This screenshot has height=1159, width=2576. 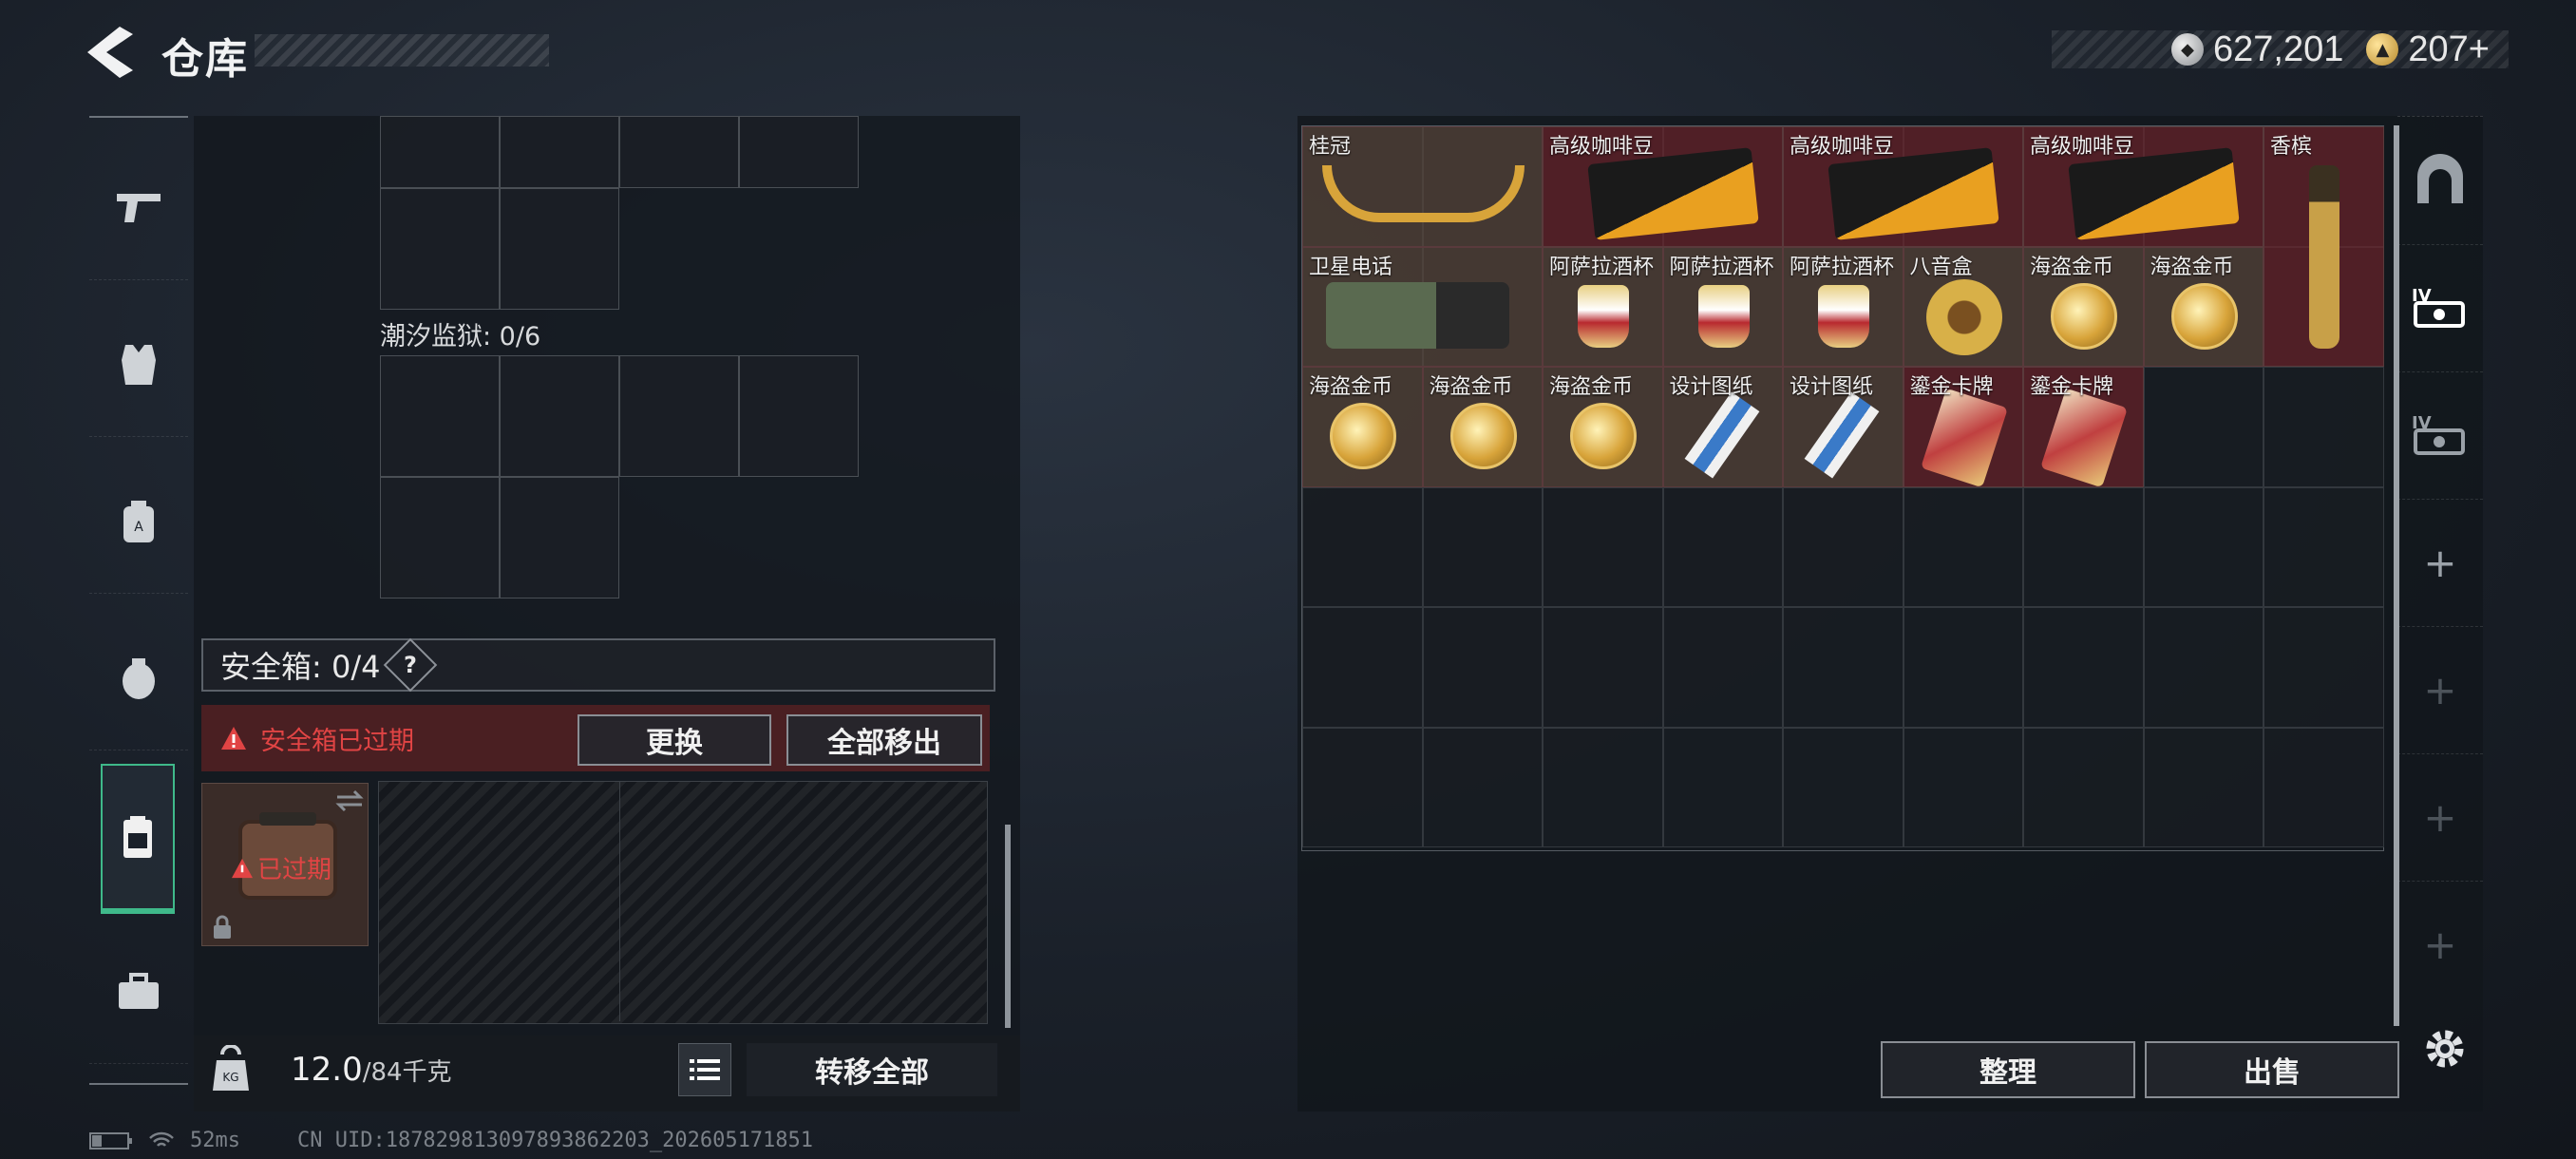 What do you see at coordinates (411, 665) in the screenshot?
I see `help-button: ?` at bounding box center [411, 665].